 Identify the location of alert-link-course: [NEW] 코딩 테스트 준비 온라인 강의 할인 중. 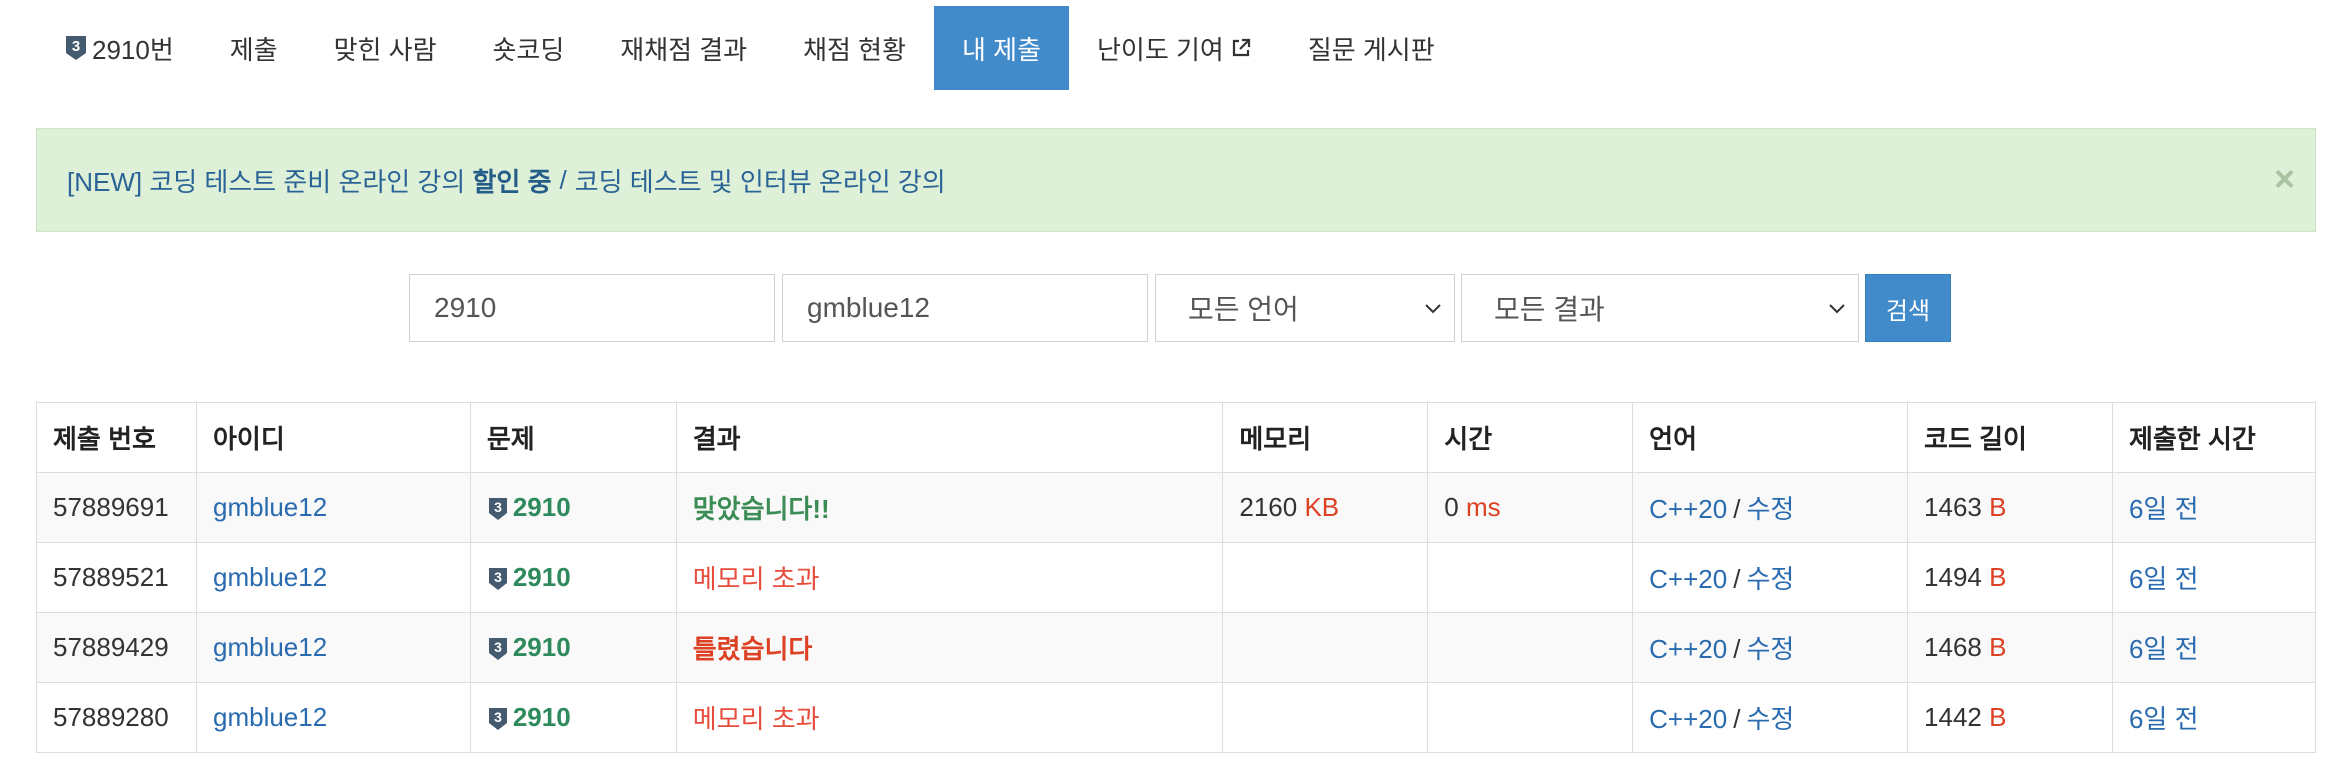
(309, 180).